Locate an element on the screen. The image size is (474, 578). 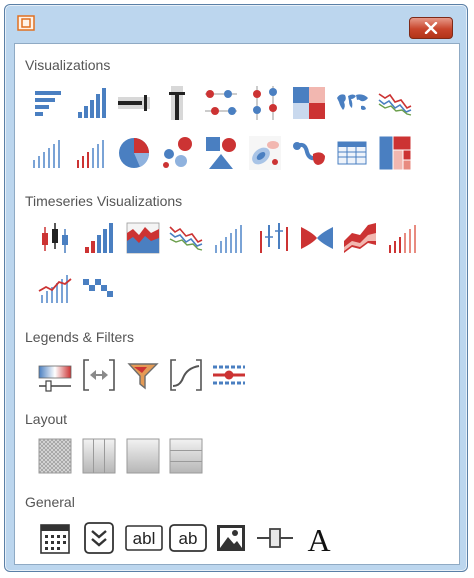
line-chart-tool is located at coordinates (395, 103).